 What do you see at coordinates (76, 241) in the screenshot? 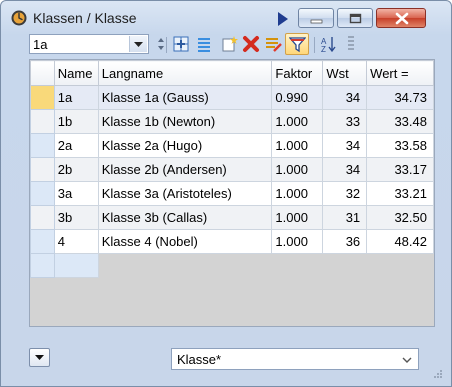
I see `cell-name: 4` at bounding box center [76, 241].